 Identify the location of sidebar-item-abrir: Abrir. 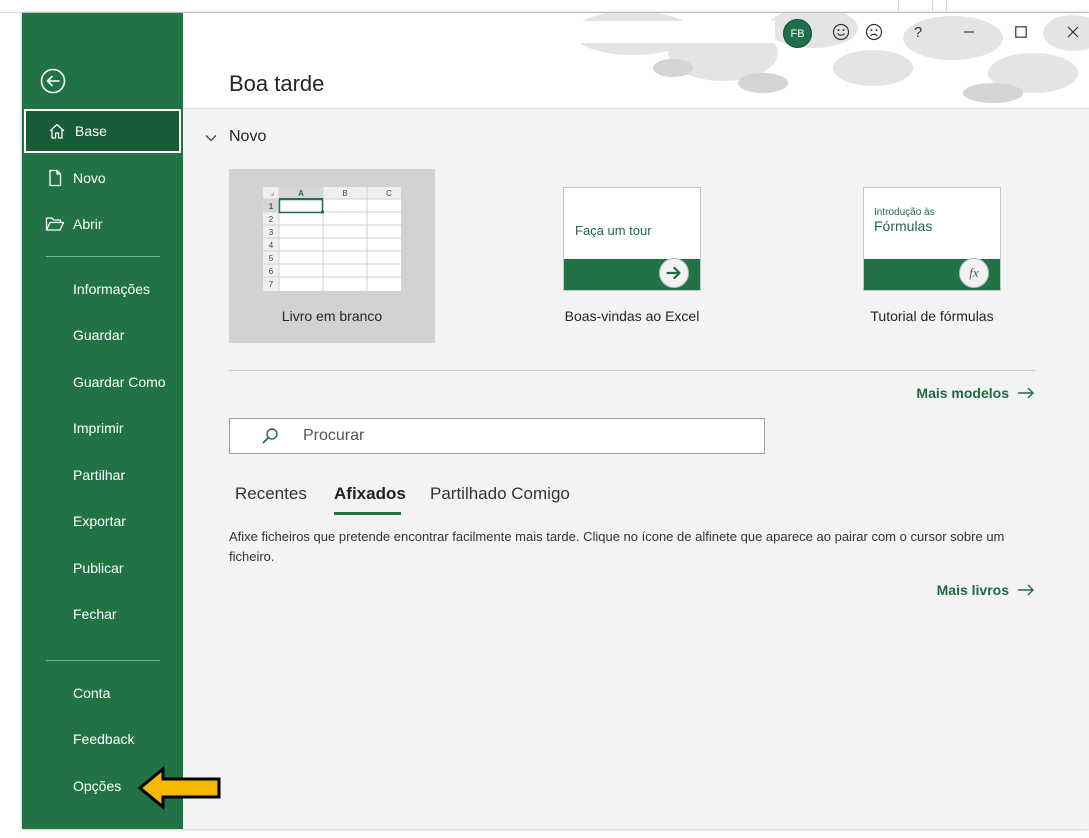
(102, 224).